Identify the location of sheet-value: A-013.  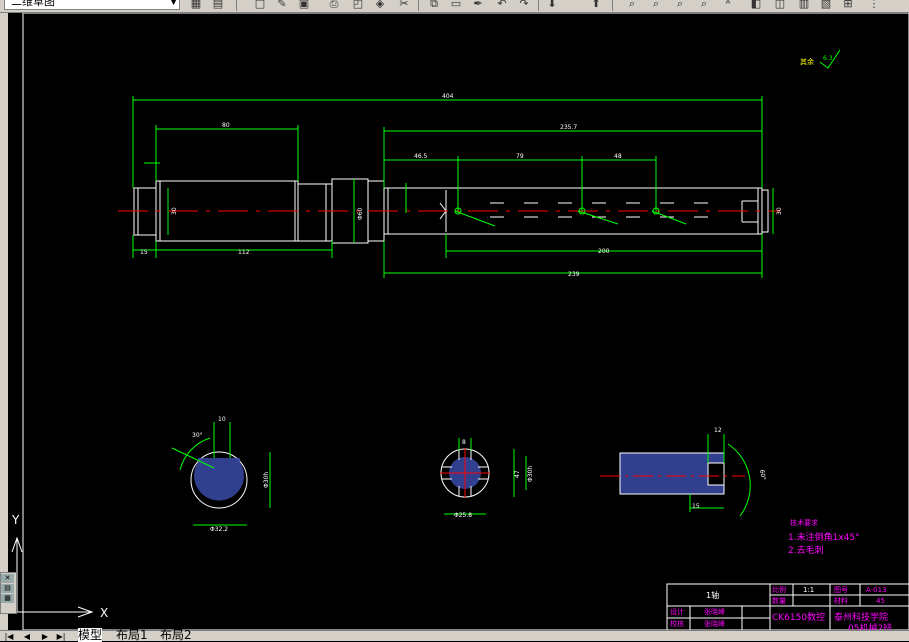
(876, 590).